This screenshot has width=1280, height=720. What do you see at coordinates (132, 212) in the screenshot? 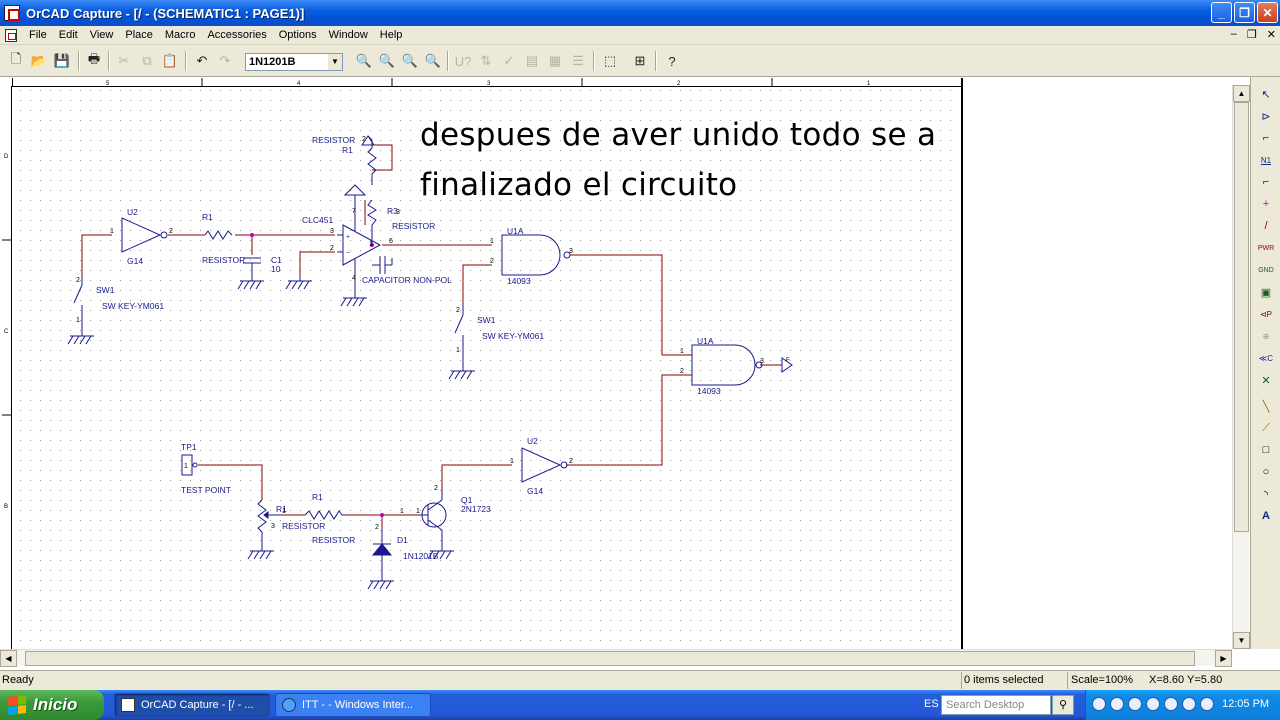
I see `u2-top-ref: U2` at bounding box center [132, 212].